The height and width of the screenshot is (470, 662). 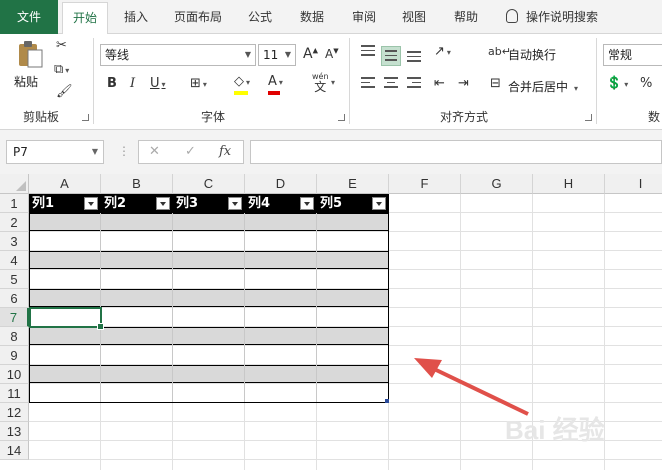 What do you see at coordinates (414, 58) in the screenshot?
I see `align-bottom-button` at bounding box center [414, 58].